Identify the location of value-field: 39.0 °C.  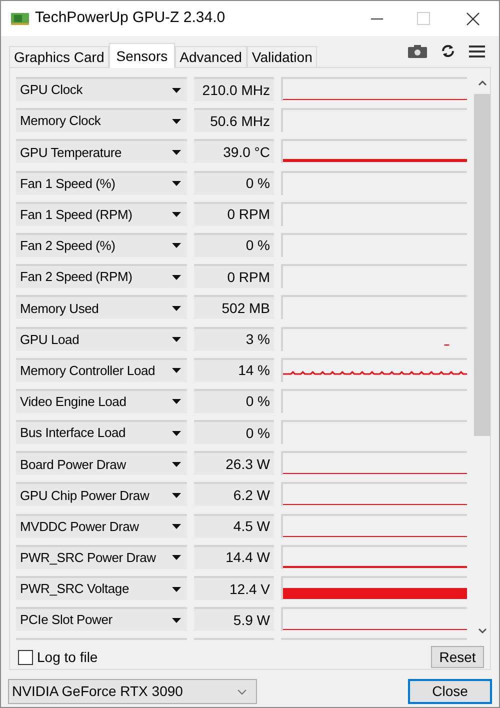
(234, 151).